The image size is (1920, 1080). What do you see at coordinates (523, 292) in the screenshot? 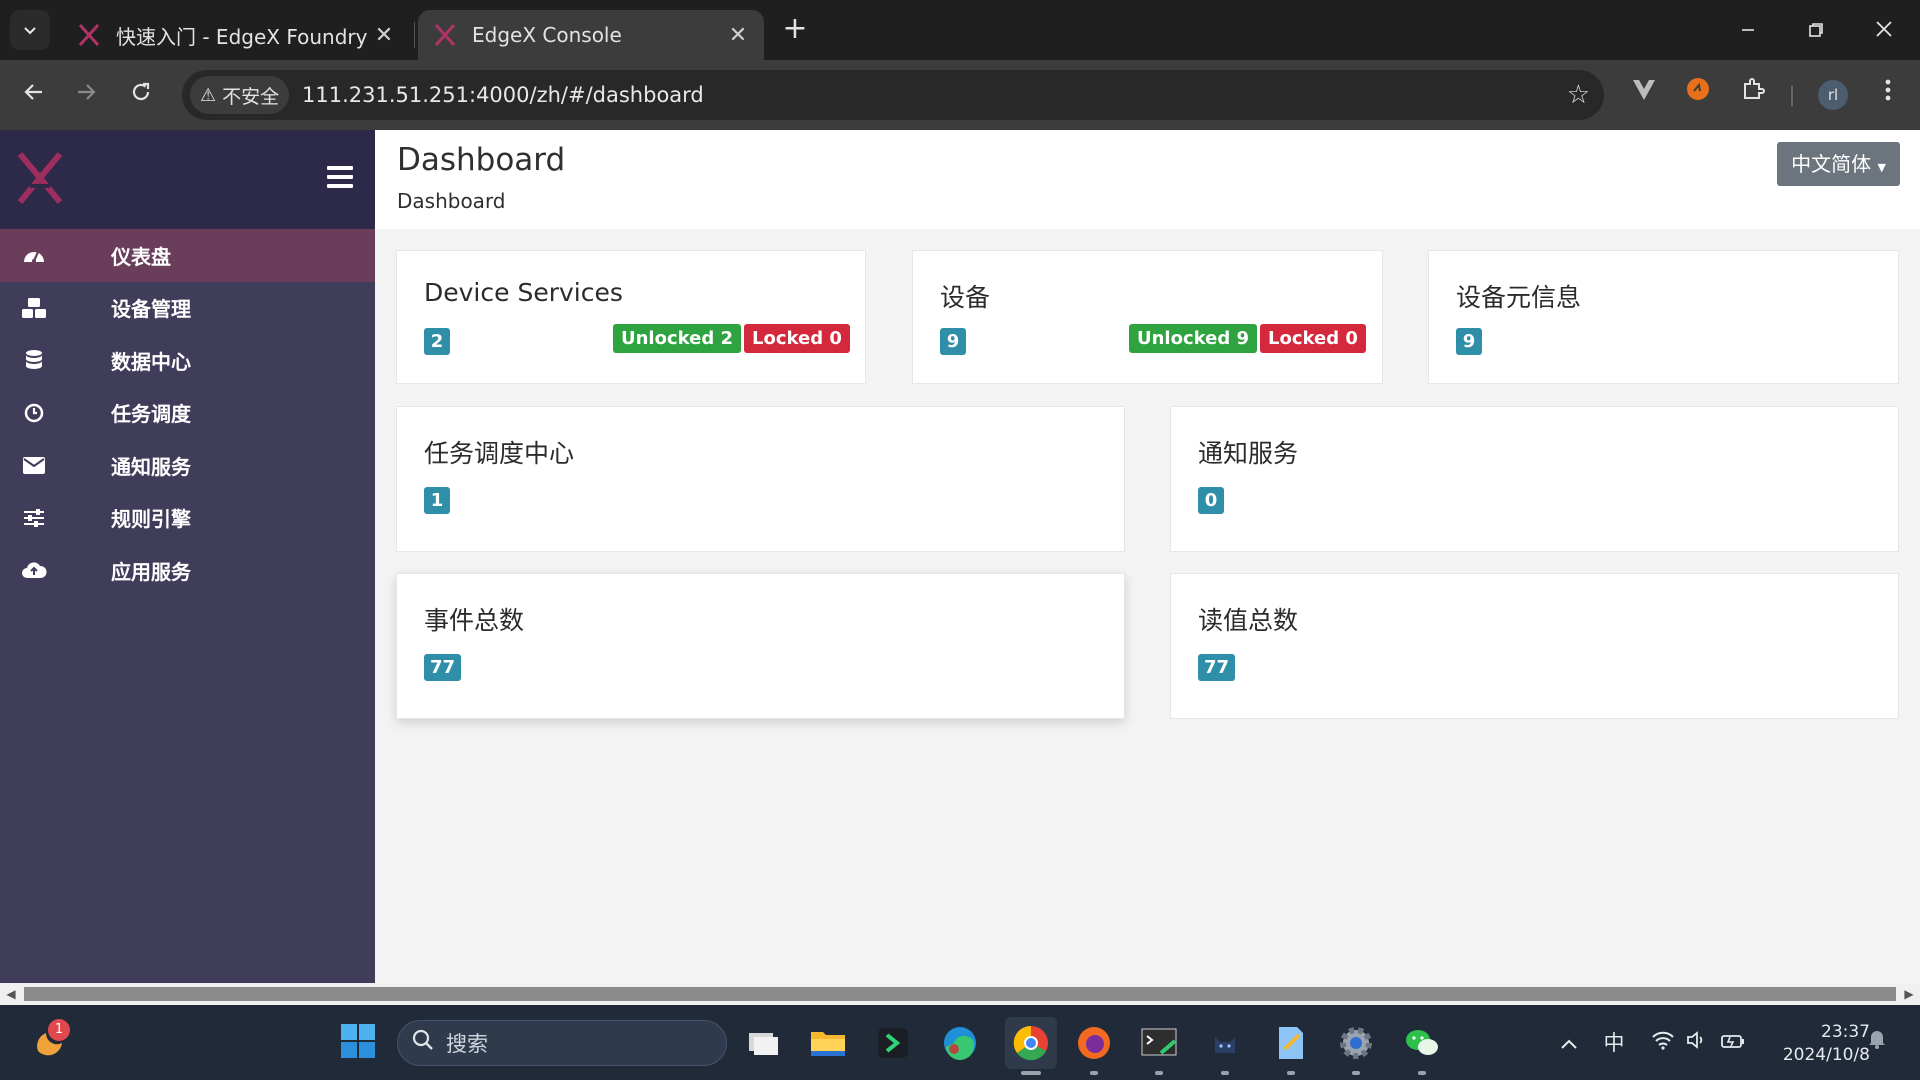
I see `card-title: Device Services` at bounding box center [523, 292].